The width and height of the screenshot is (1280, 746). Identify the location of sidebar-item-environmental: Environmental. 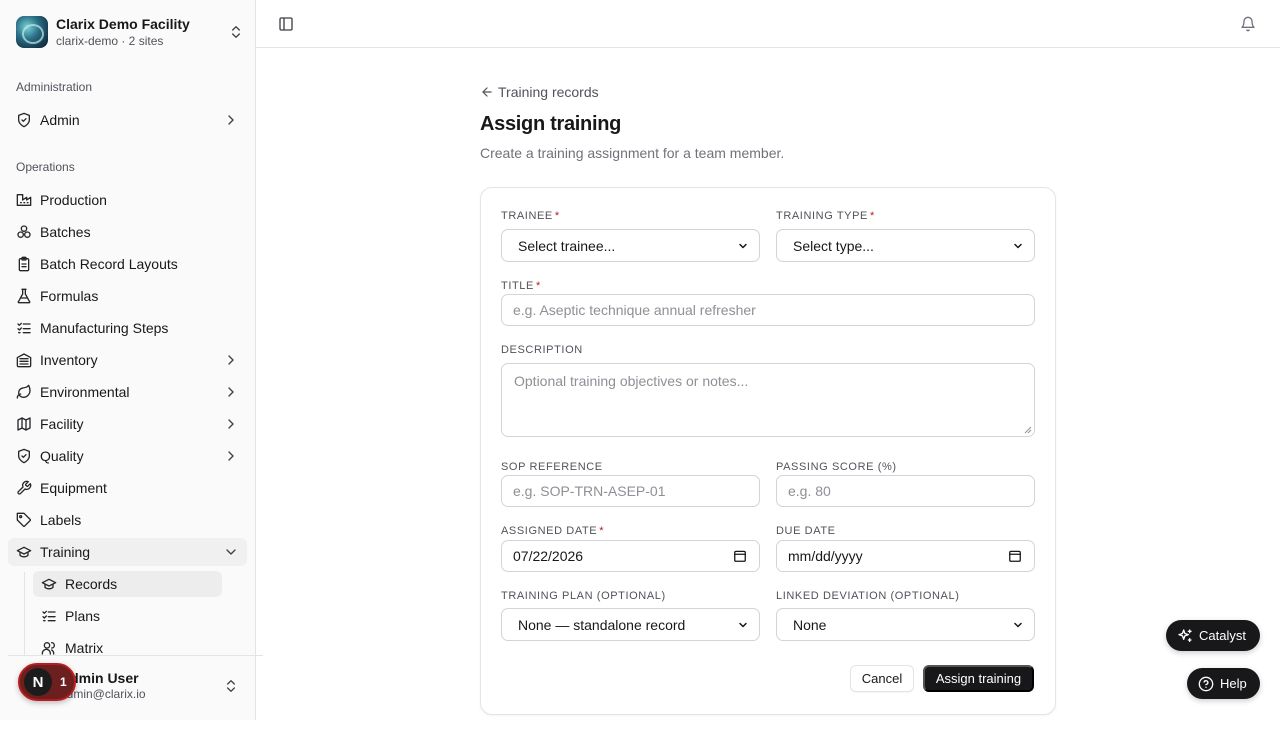
(127, 392).